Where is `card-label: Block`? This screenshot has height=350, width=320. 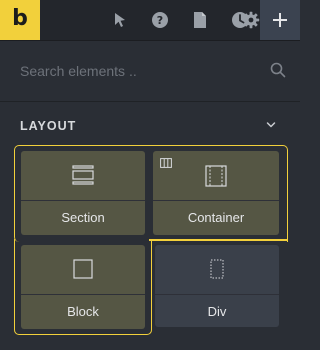 card-label: Block is located at coordinates (83, 311).